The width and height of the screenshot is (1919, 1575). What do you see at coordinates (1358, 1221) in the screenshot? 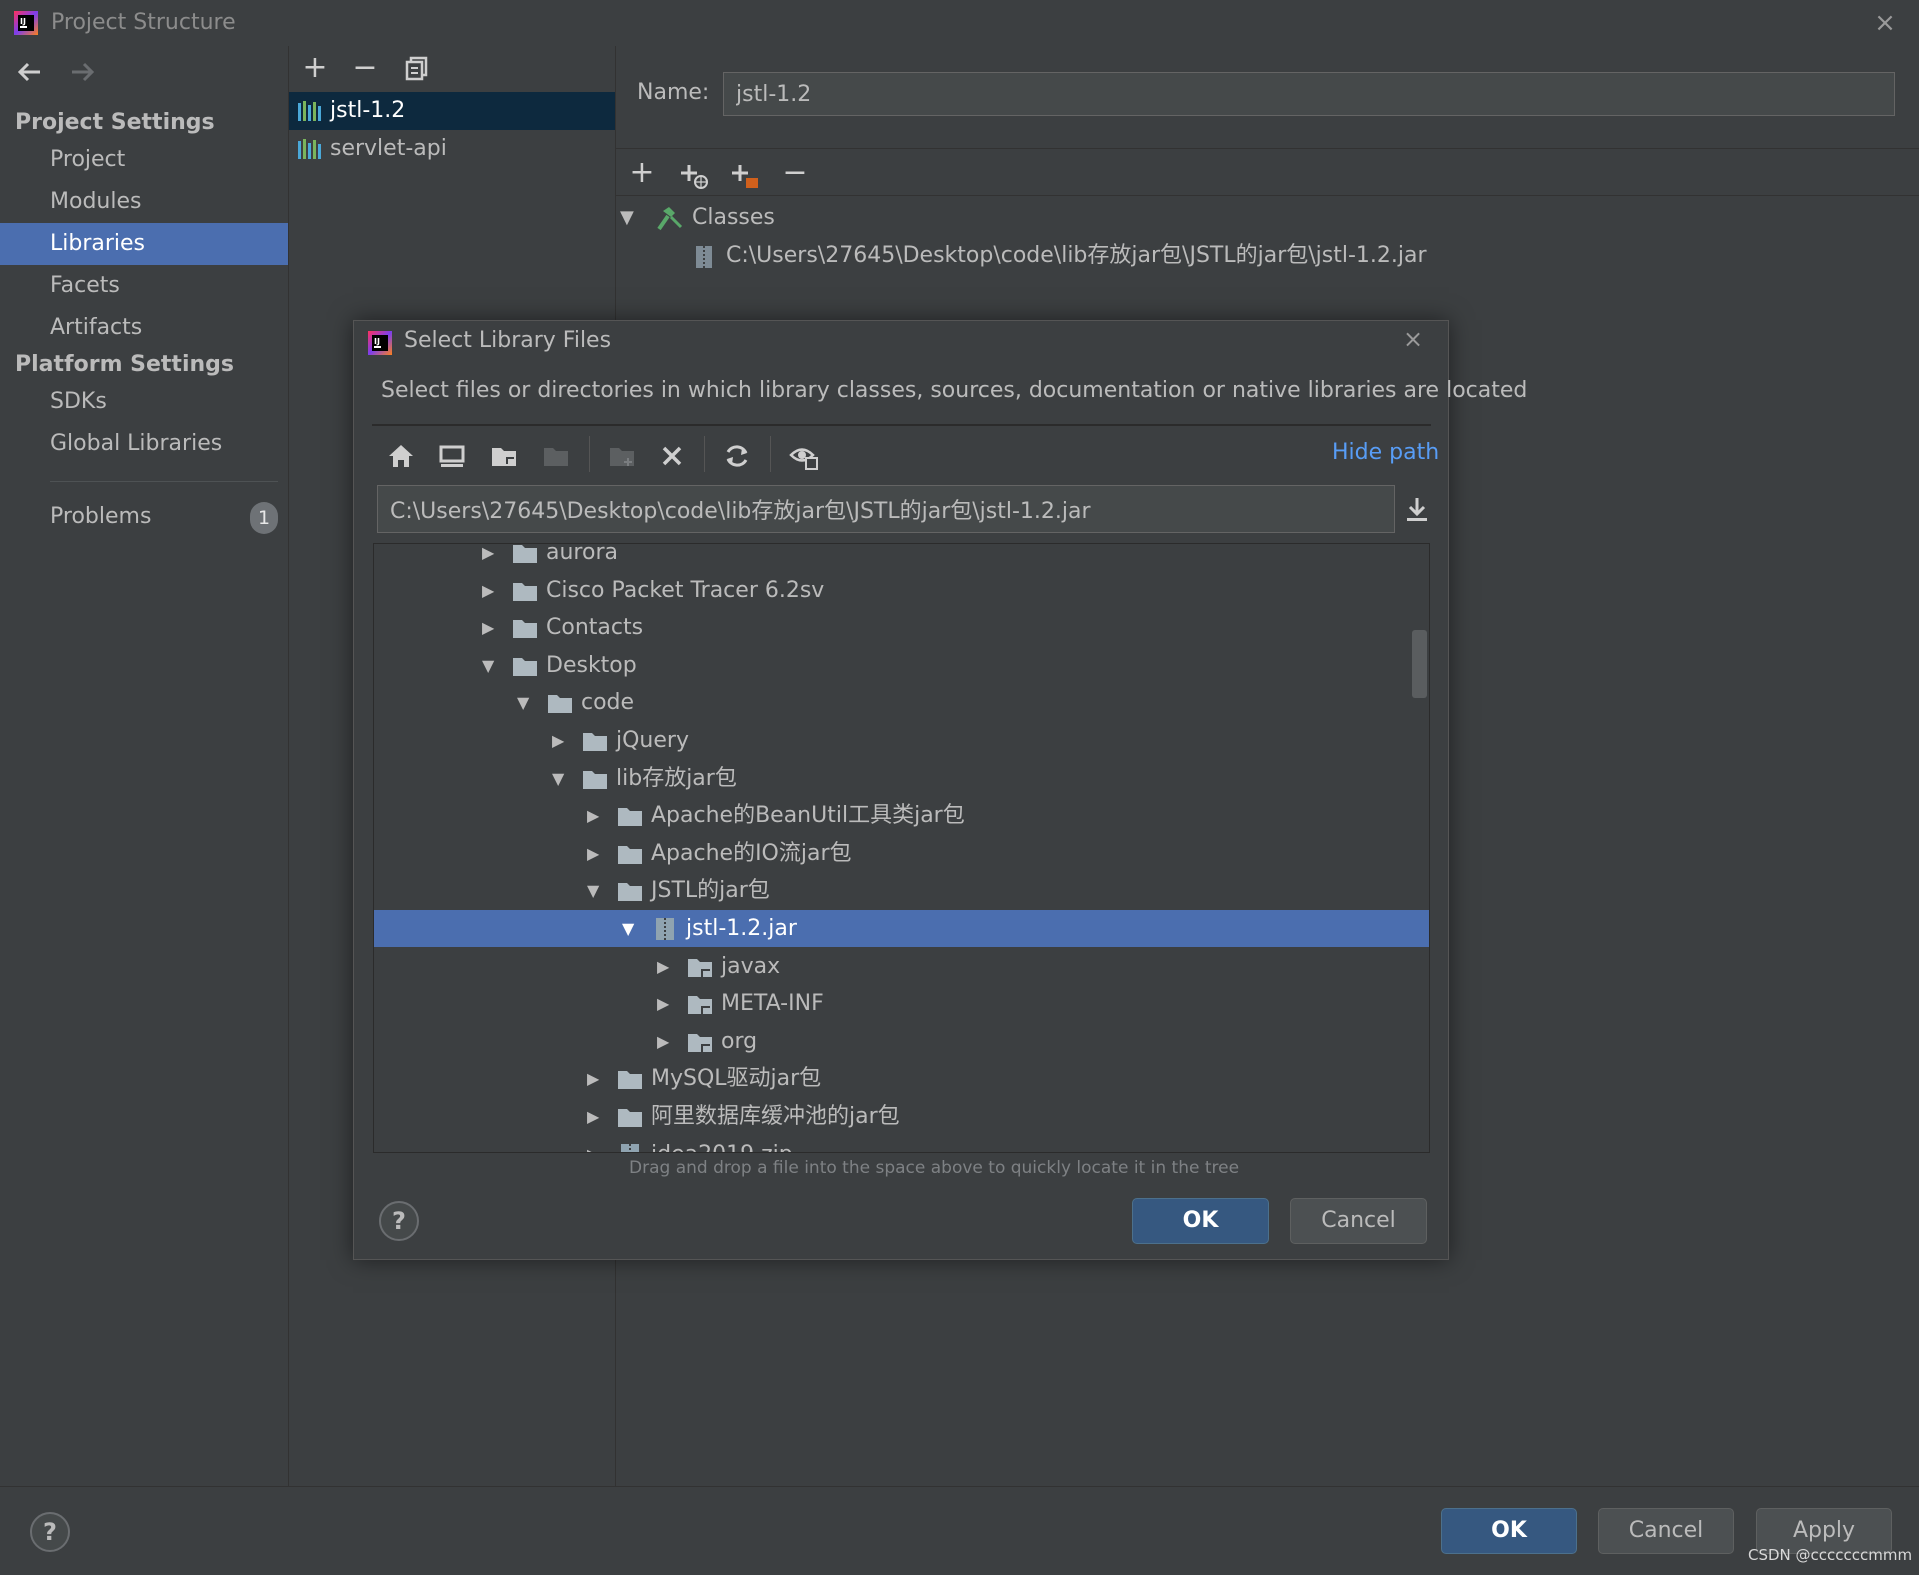
I see `dialog-cancel-button: Cancel` at bounding box center [1358, 1221].